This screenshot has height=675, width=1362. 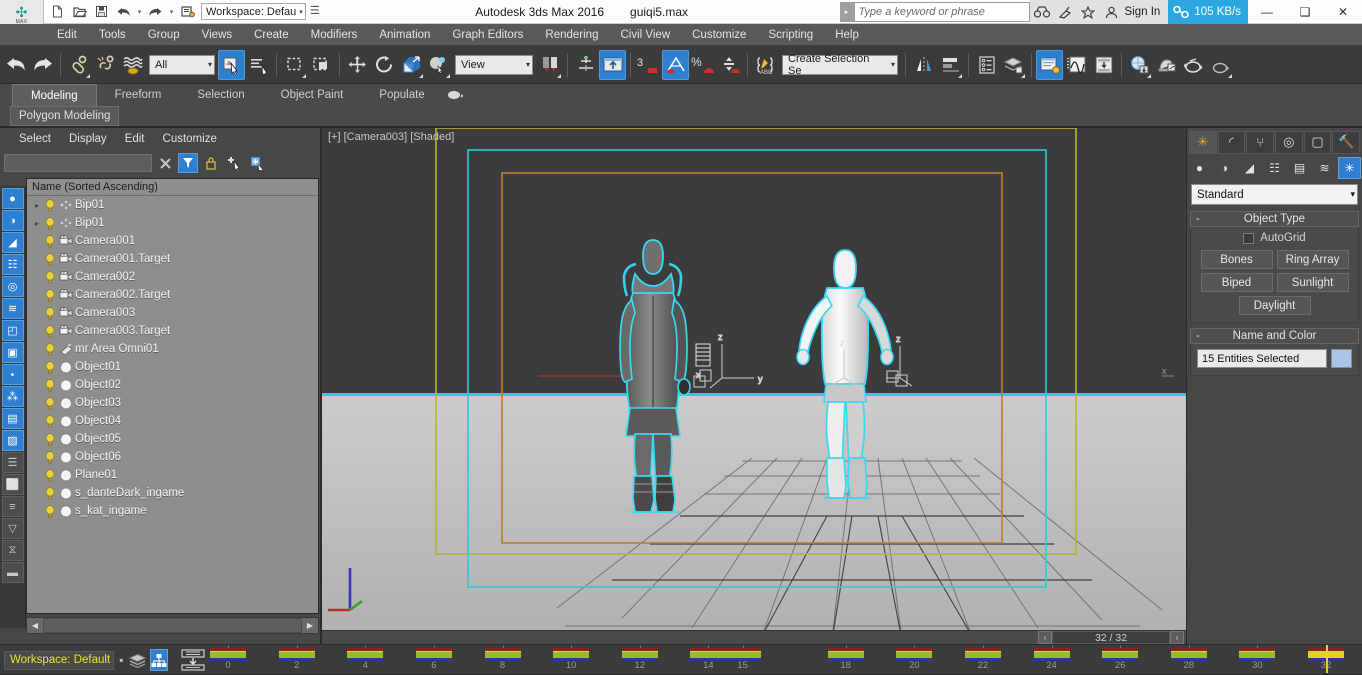 I want to click on filter-space-warps-icon: ≋, so click(x=12, y=308).